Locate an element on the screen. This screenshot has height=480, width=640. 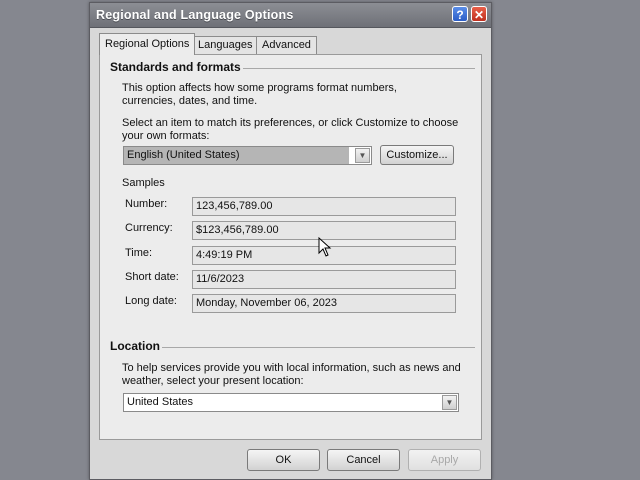
sample-label-long-date: Long date: is located at coordinates (151, 301).